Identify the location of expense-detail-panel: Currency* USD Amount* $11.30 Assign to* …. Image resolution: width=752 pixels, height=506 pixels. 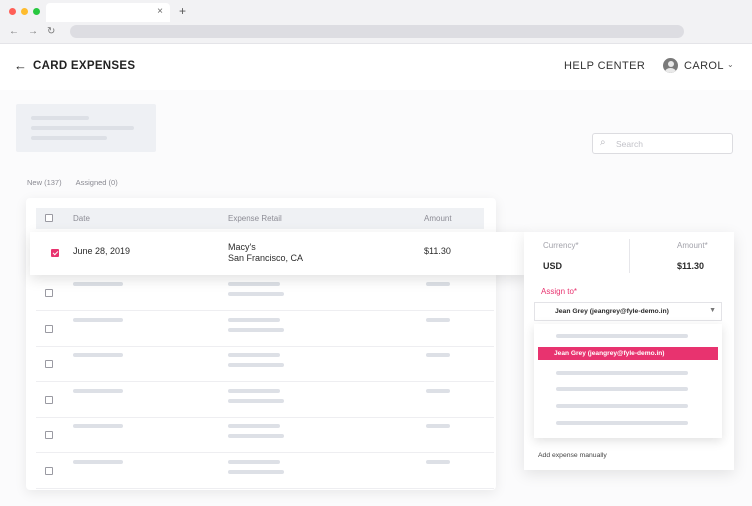
(629, 351).